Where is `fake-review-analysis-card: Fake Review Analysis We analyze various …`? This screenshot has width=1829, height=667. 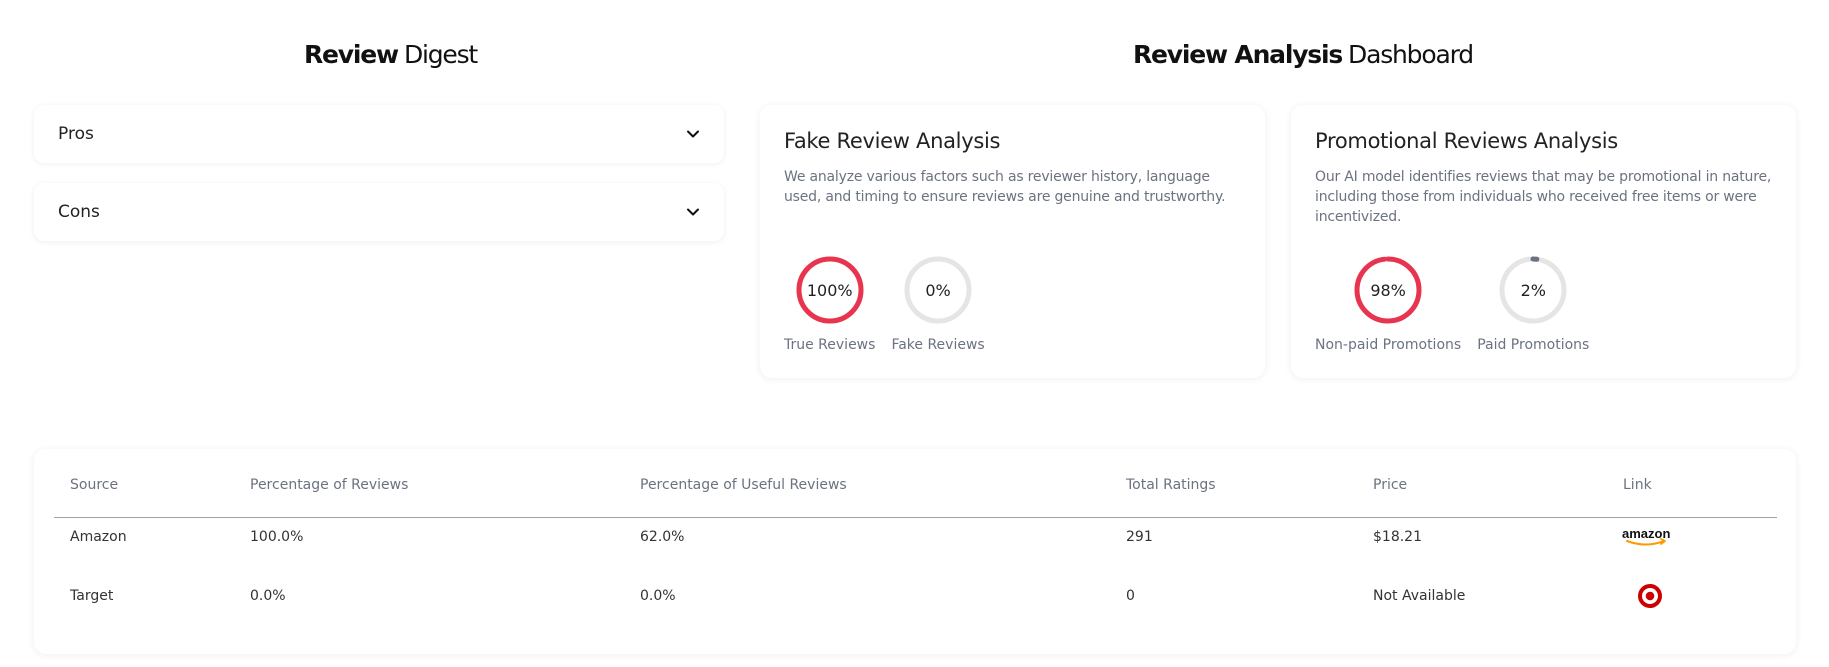
fake-review-analysis-card: Fake Review Analysis We analyze various … is located at coordinates (1012, 241).